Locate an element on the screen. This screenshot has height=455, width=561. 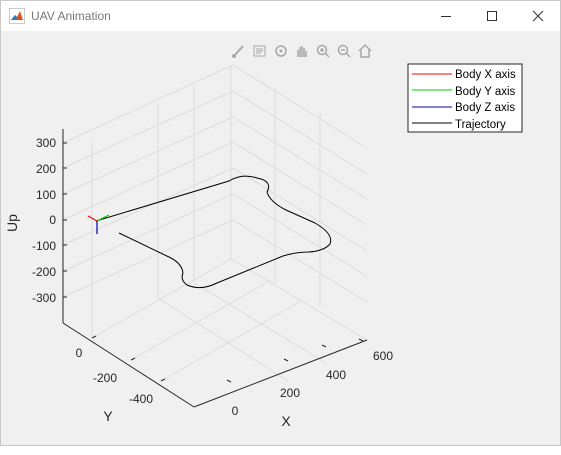
pan-button is located at coordinates (301, 51).